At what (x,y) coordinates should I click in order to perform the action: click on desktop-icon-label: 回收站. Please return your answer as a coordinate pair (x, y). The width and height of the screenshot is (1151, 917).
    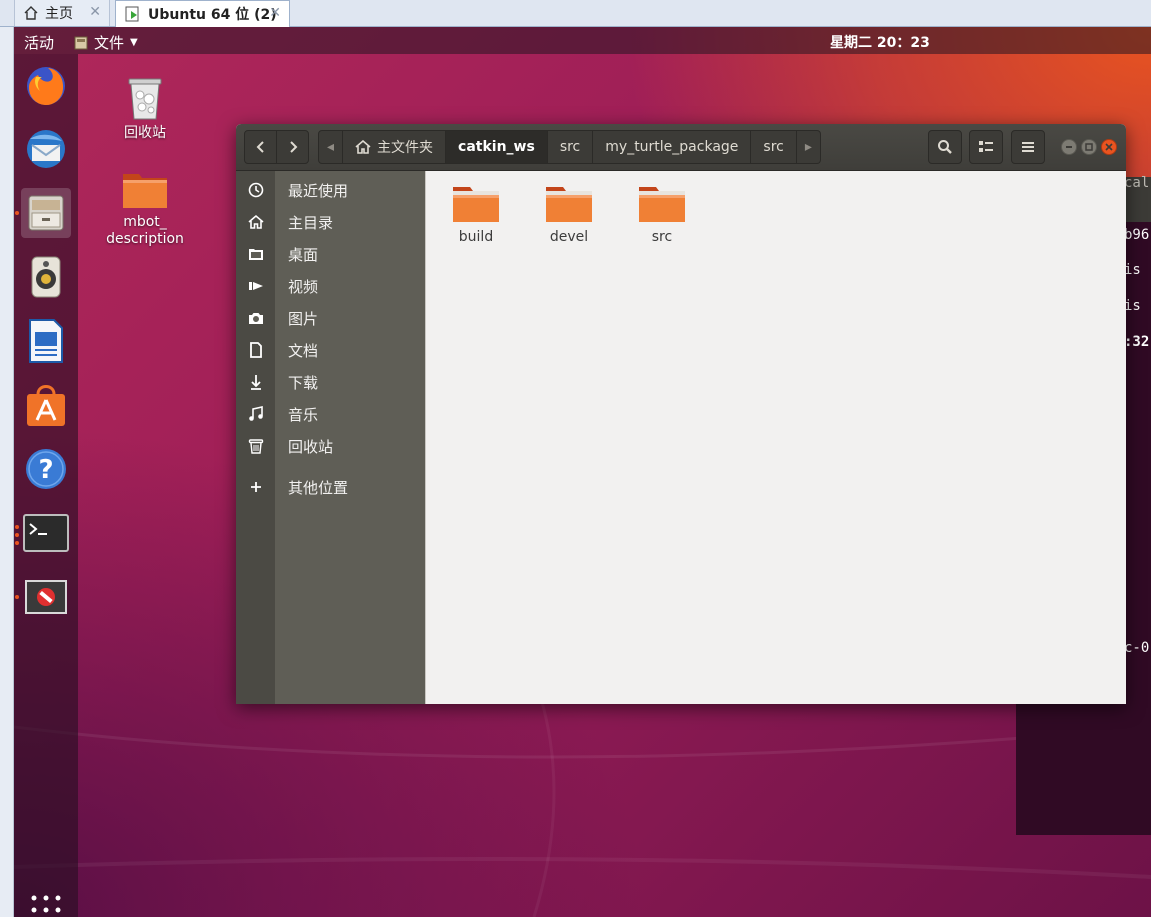
    Looking at the image, I should click on (145, 133).